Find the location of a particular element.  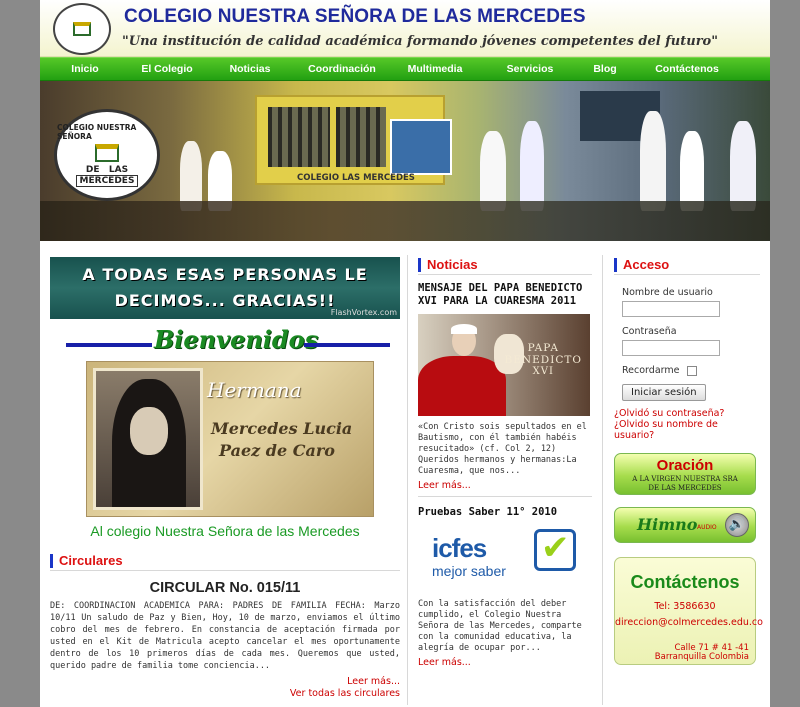

see-all-circulares-link: Ver todas las circulares is located at coordinates (225, 693).